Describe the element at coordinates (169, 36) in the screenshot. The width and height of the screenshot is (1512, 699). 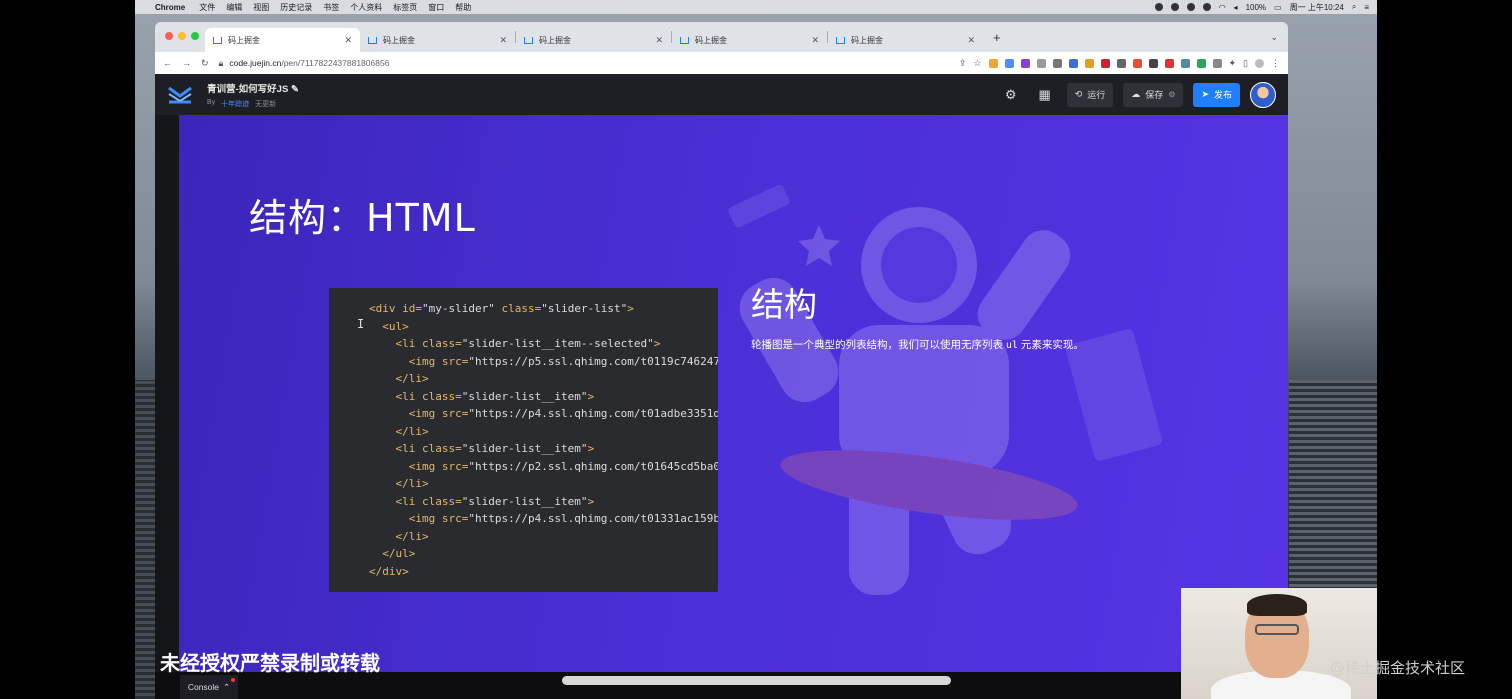
I see `close-window-button` at that location.